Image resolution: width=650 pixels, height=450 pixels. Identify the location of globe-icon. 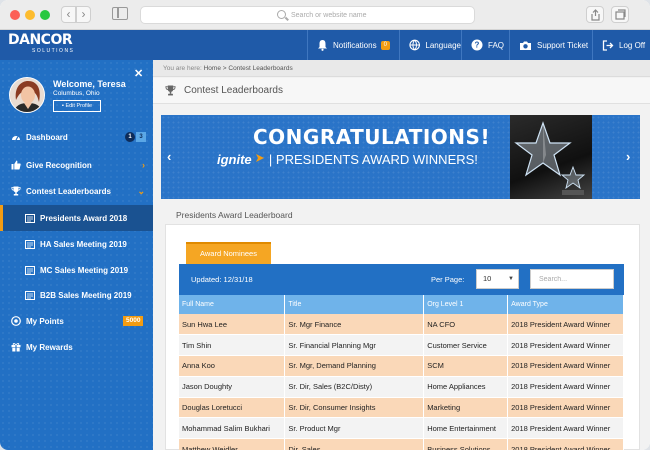
(415, 45).